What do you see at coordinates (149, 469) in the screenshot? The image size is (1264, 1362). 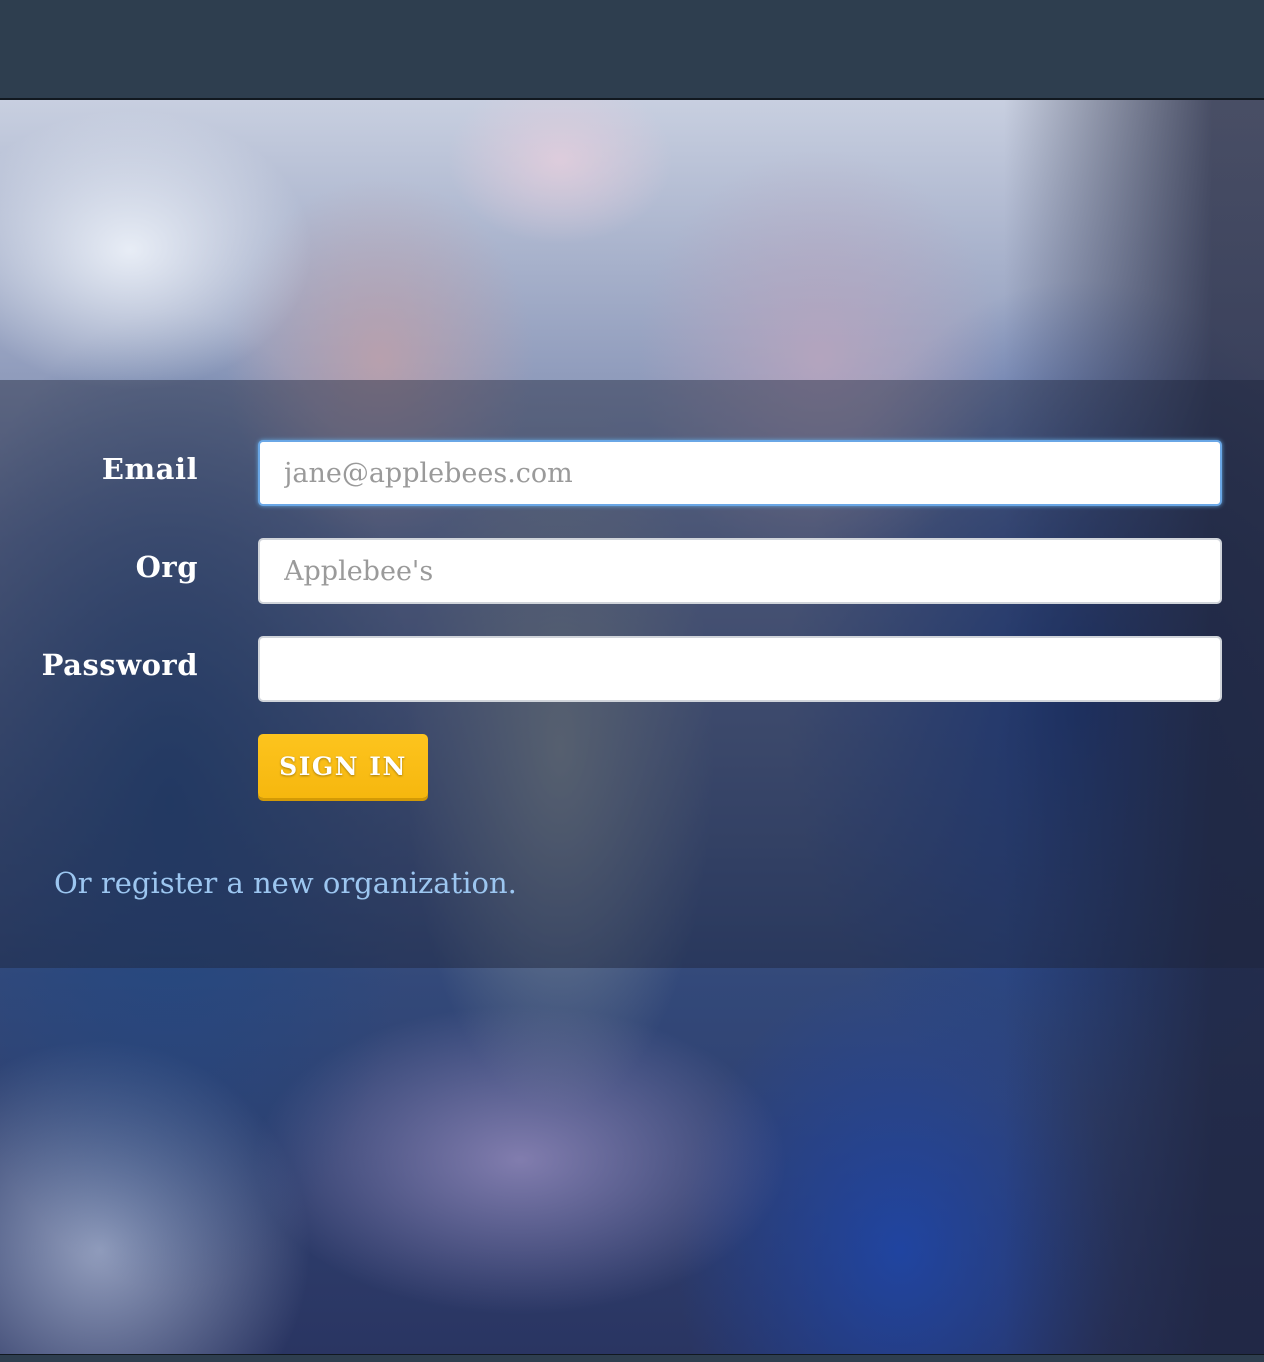 I see `email-label: Email` at bounding box center [149, 469].